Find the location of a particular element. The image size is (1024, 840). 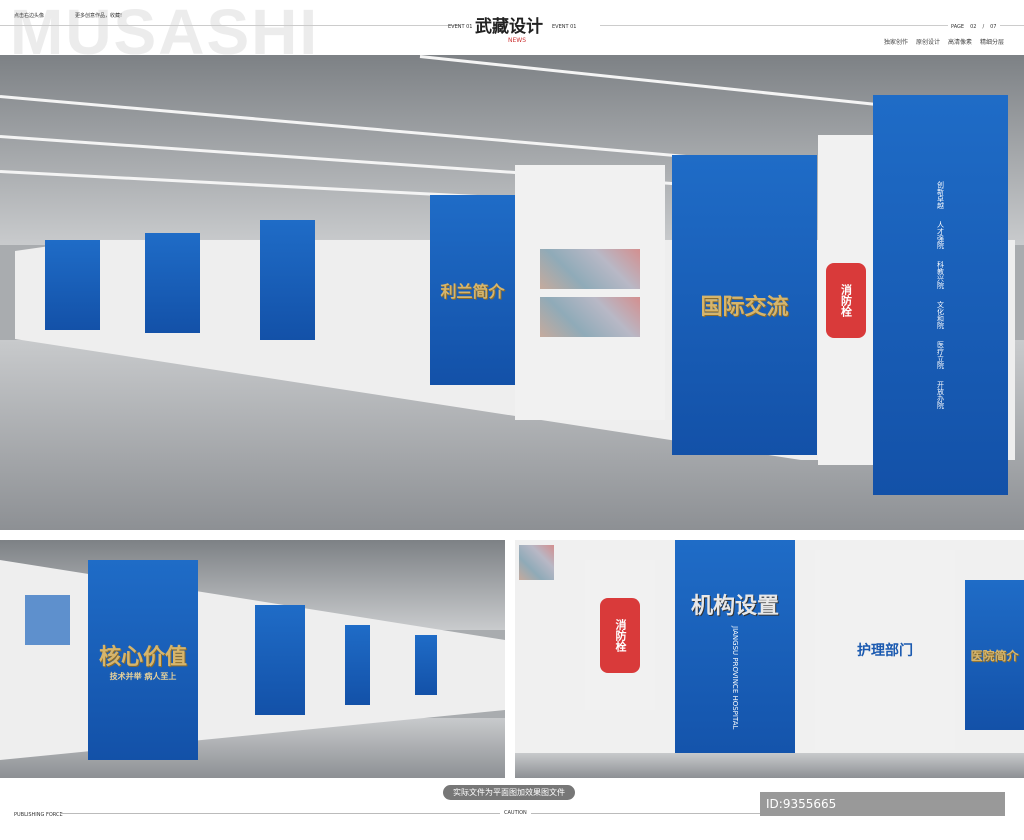

org-structure-panel: 机构设置 JIANGSU PROVINCE HOSPITAL is located at coordinates (735, 659).